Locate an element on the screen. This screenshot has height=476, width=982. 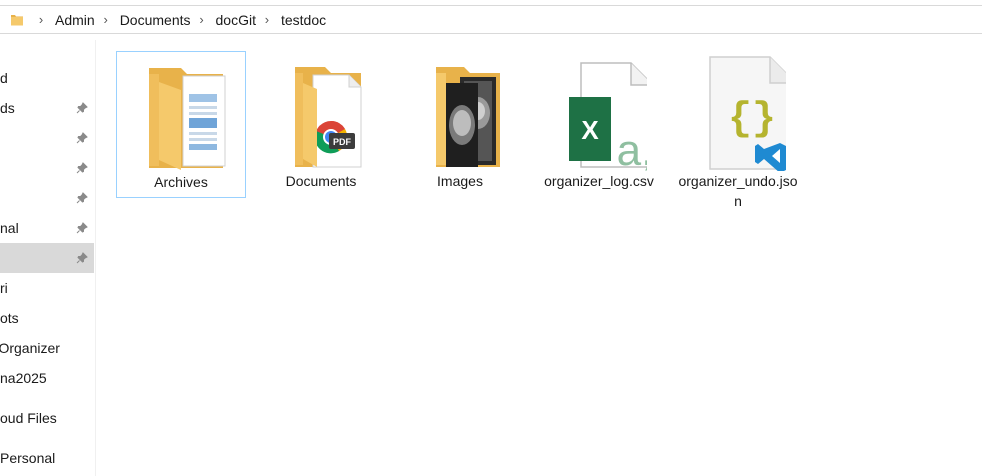
file-name: organizer_undo.json is located at coordinates (738, 191).